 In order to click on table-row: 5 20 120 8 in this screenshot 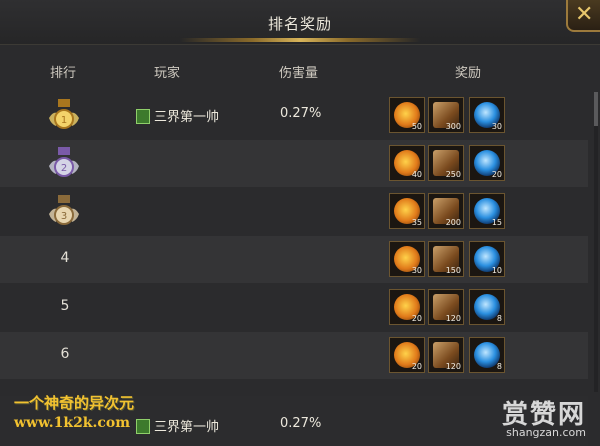, I will do `click(294, 307)`.